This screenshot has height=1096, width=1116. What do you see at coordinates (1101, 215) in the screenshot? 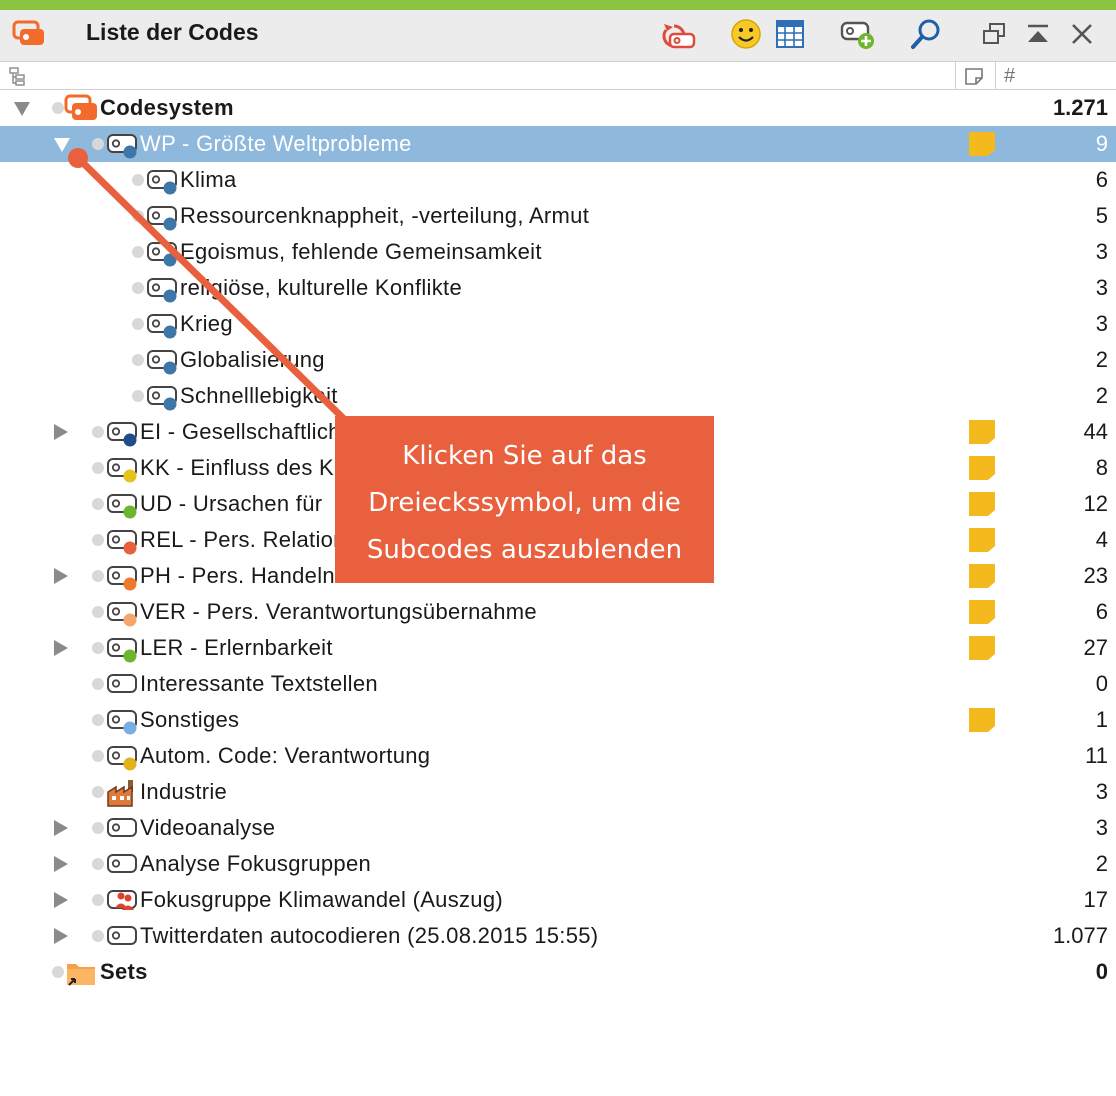
I see `coded-segments-count: 5` at bounding box center [1101, 215].